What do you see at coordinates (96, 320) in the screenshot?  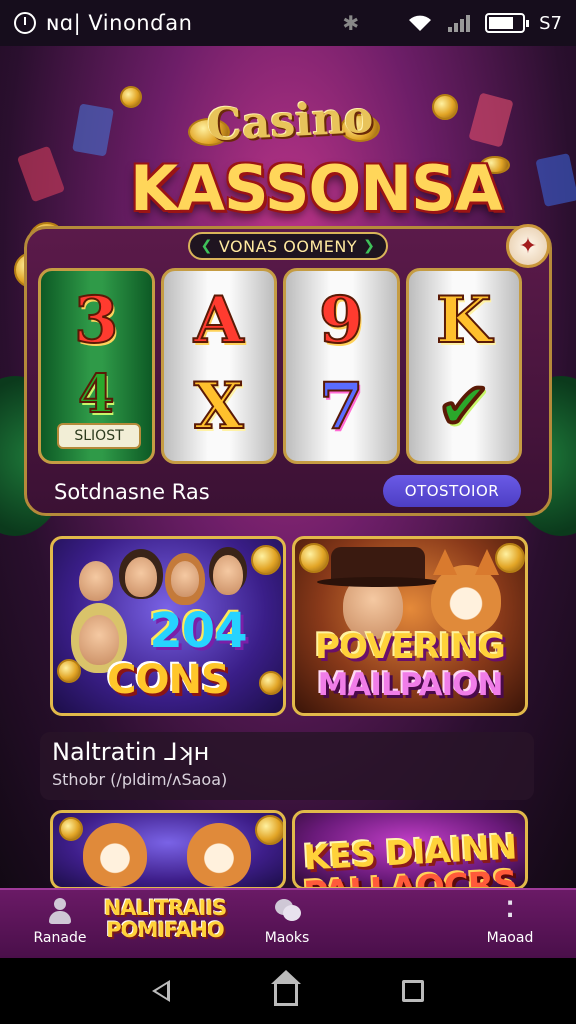 I see `reel-symbol: 3` at bounding box center [96, 320].